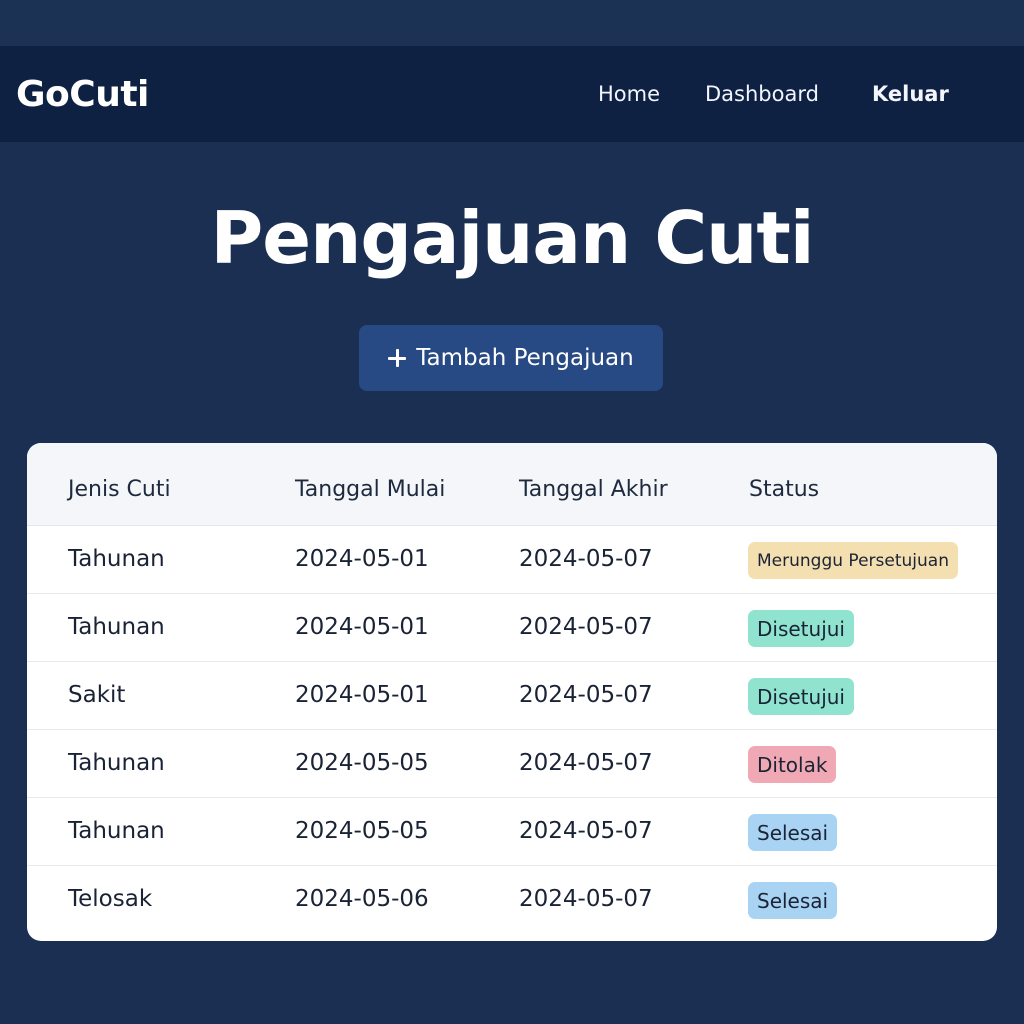  I want to click on table-row: Tahunan 2024-05-01 2024-05-07 Disetujui, so click(512, 628).